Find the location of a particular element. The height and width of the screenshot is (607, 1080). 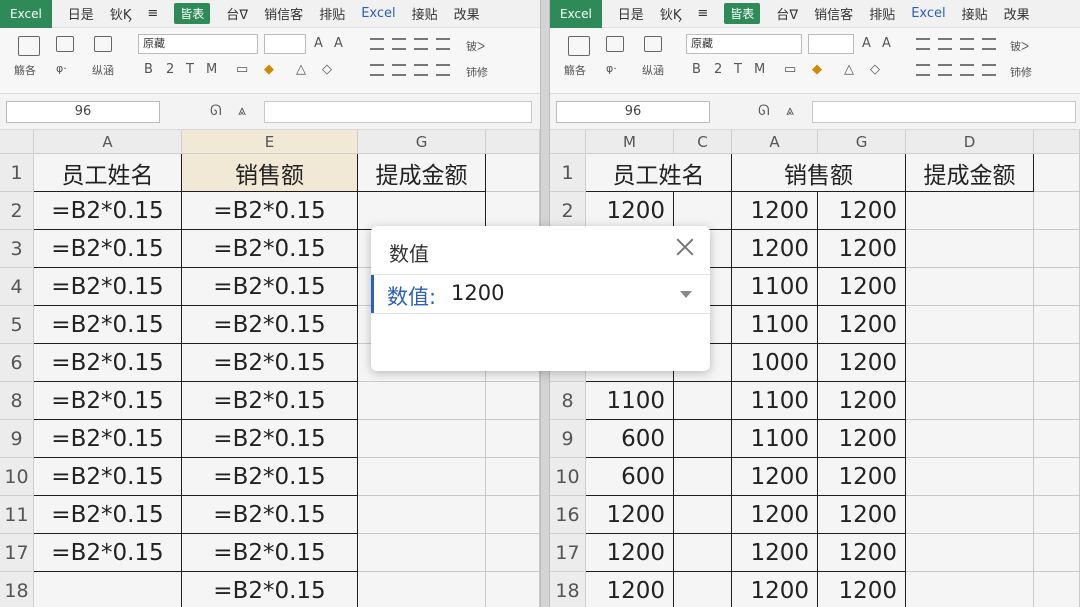

menu-item-3: ≡ is located at coordinates (702, 13).